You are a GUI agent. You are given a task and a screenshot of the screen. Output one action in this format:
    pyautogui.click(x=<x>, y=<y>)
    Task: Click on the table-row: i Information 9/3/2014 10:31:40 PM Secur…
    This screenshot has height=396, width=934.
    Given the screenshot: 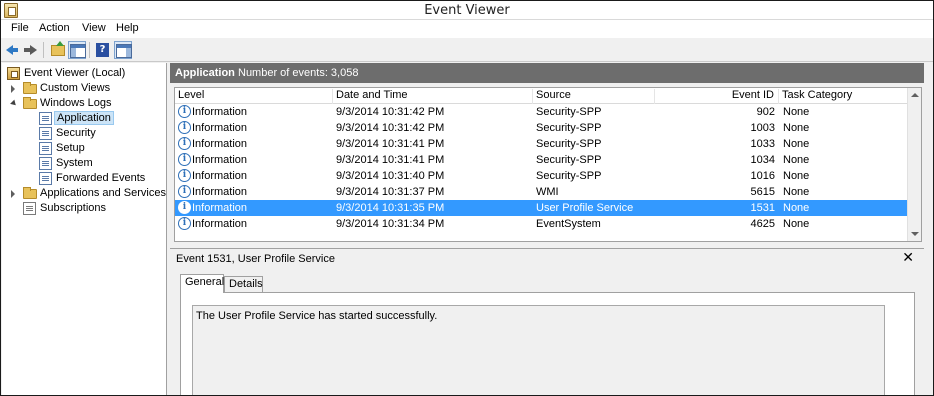 What is the action you would take?
    pyautogui.click(x=541, y=176)
    